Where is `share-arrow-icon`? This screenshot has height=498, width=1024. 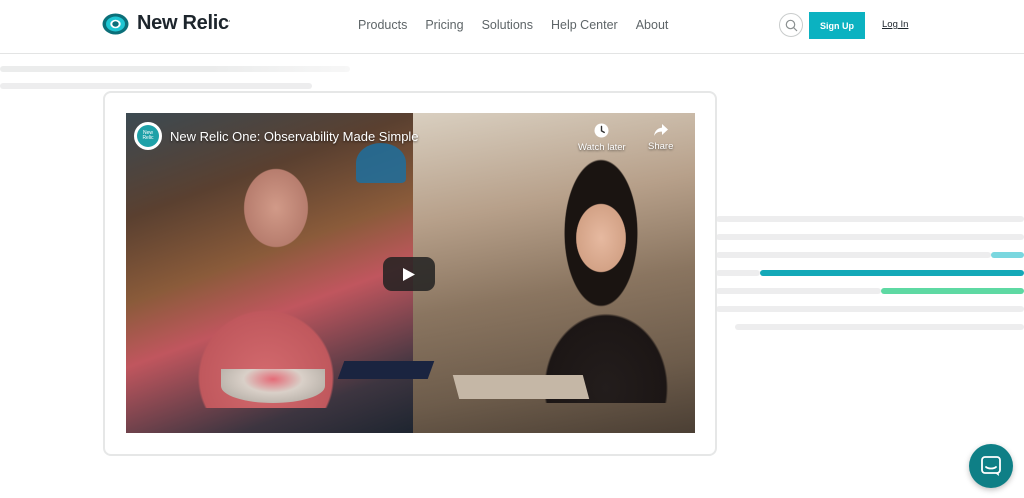 share-arrow-icon is located at coordinates (660, 130).